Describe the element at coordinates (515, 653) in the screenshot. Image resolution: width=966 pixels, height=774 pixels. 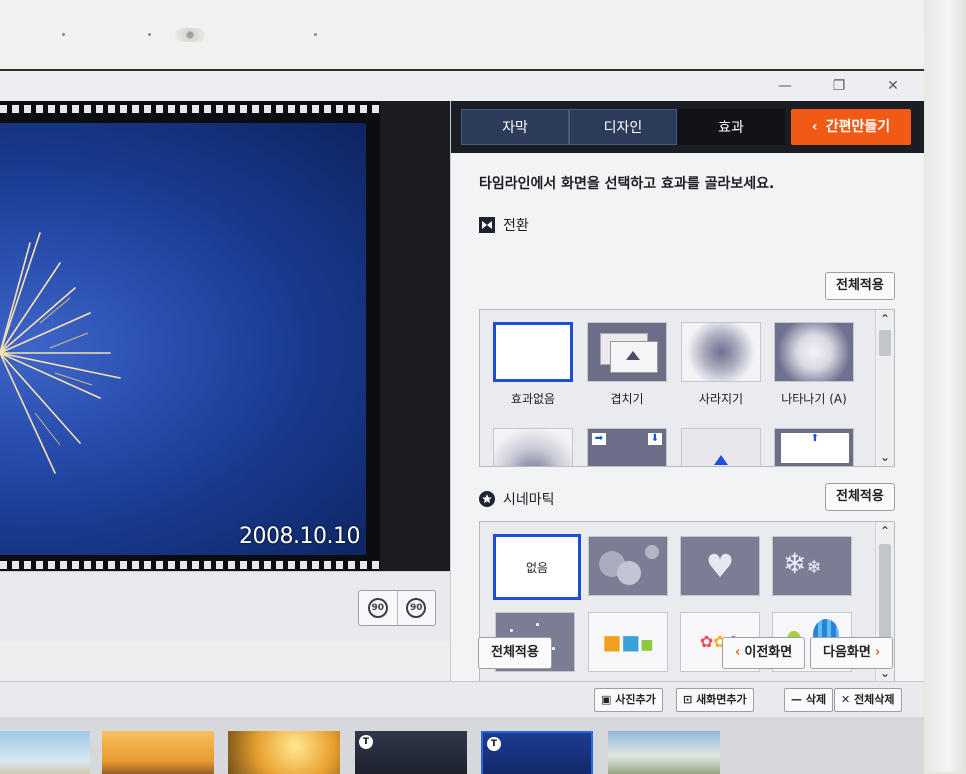
I see `apply-all-button: 전체적용` at that location.